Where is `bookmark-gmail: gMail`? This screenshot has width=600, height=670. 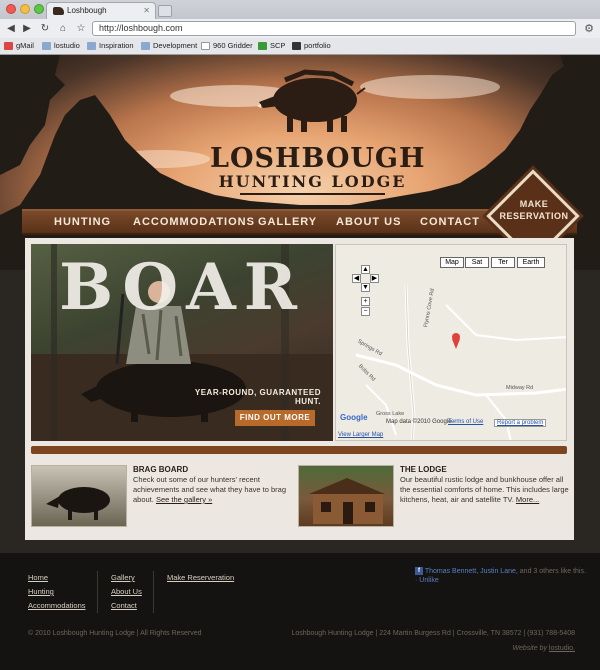 bookmark-gmail: gMail is located at coordinates (19, 45).